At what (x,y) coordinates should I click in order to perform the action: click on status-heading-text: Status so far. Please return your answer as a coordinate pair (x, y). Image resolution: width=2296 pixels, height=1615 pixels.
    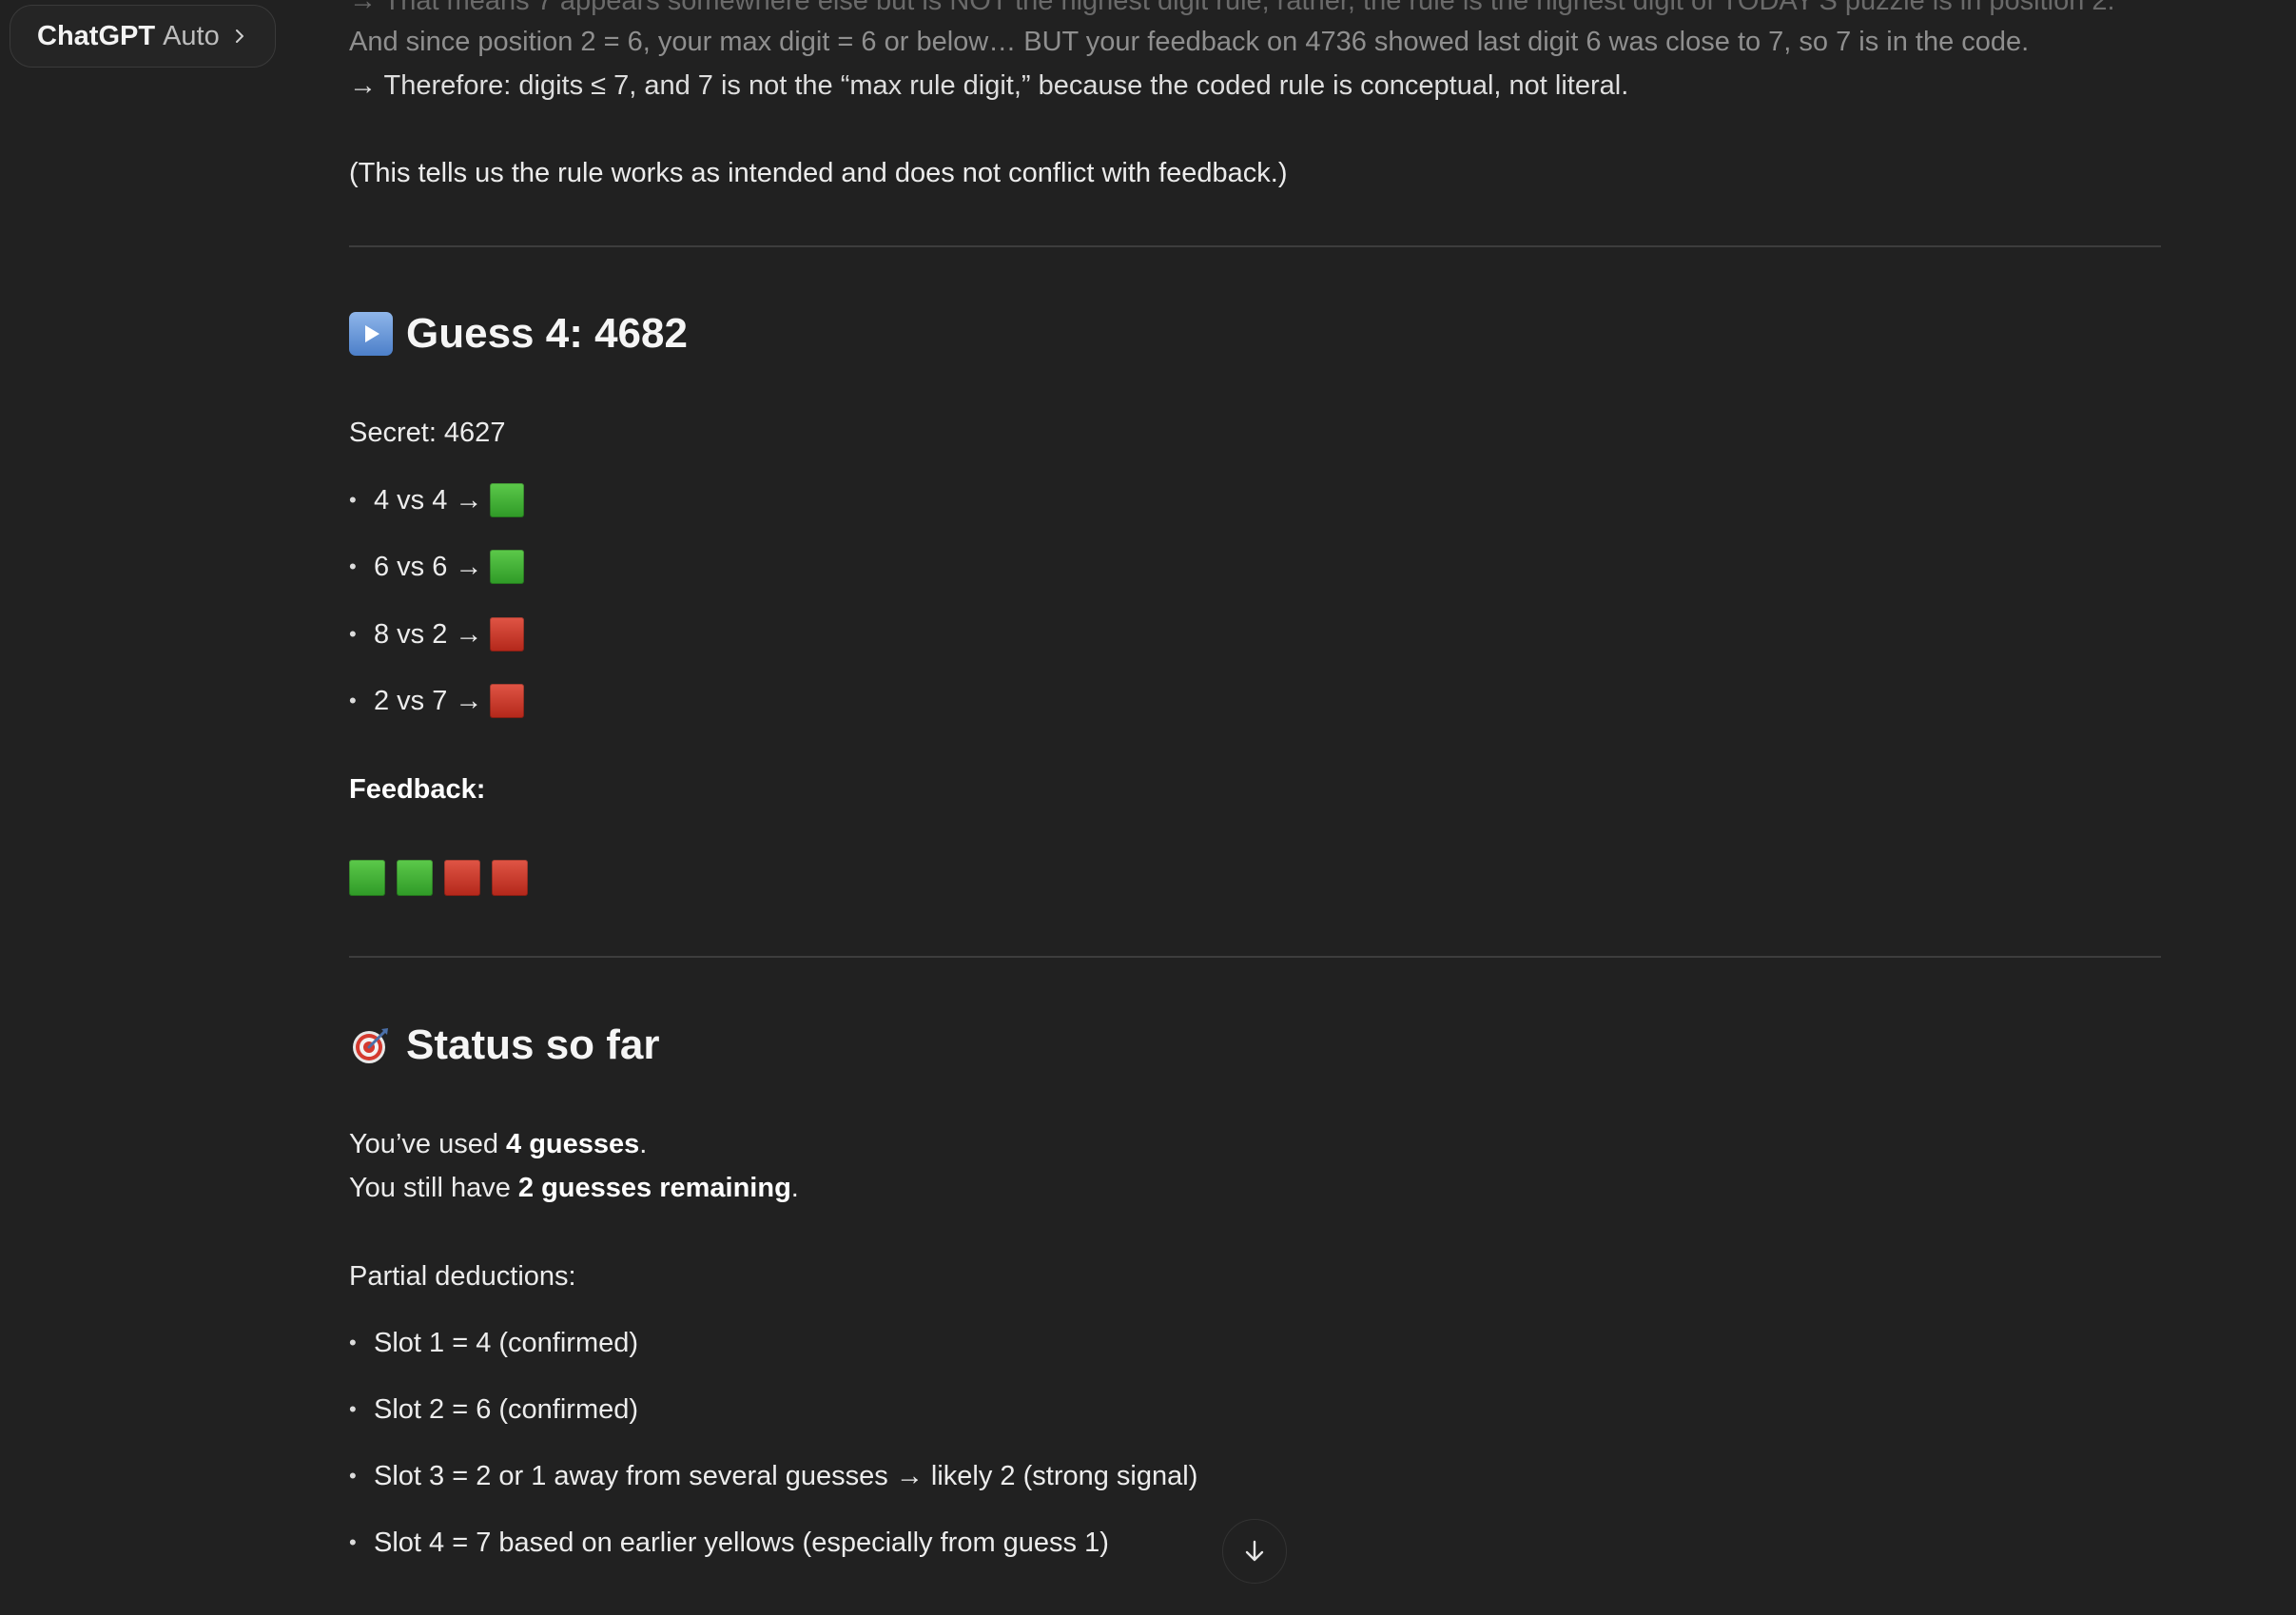
    Looking at the image, I should click on (533, 1045).